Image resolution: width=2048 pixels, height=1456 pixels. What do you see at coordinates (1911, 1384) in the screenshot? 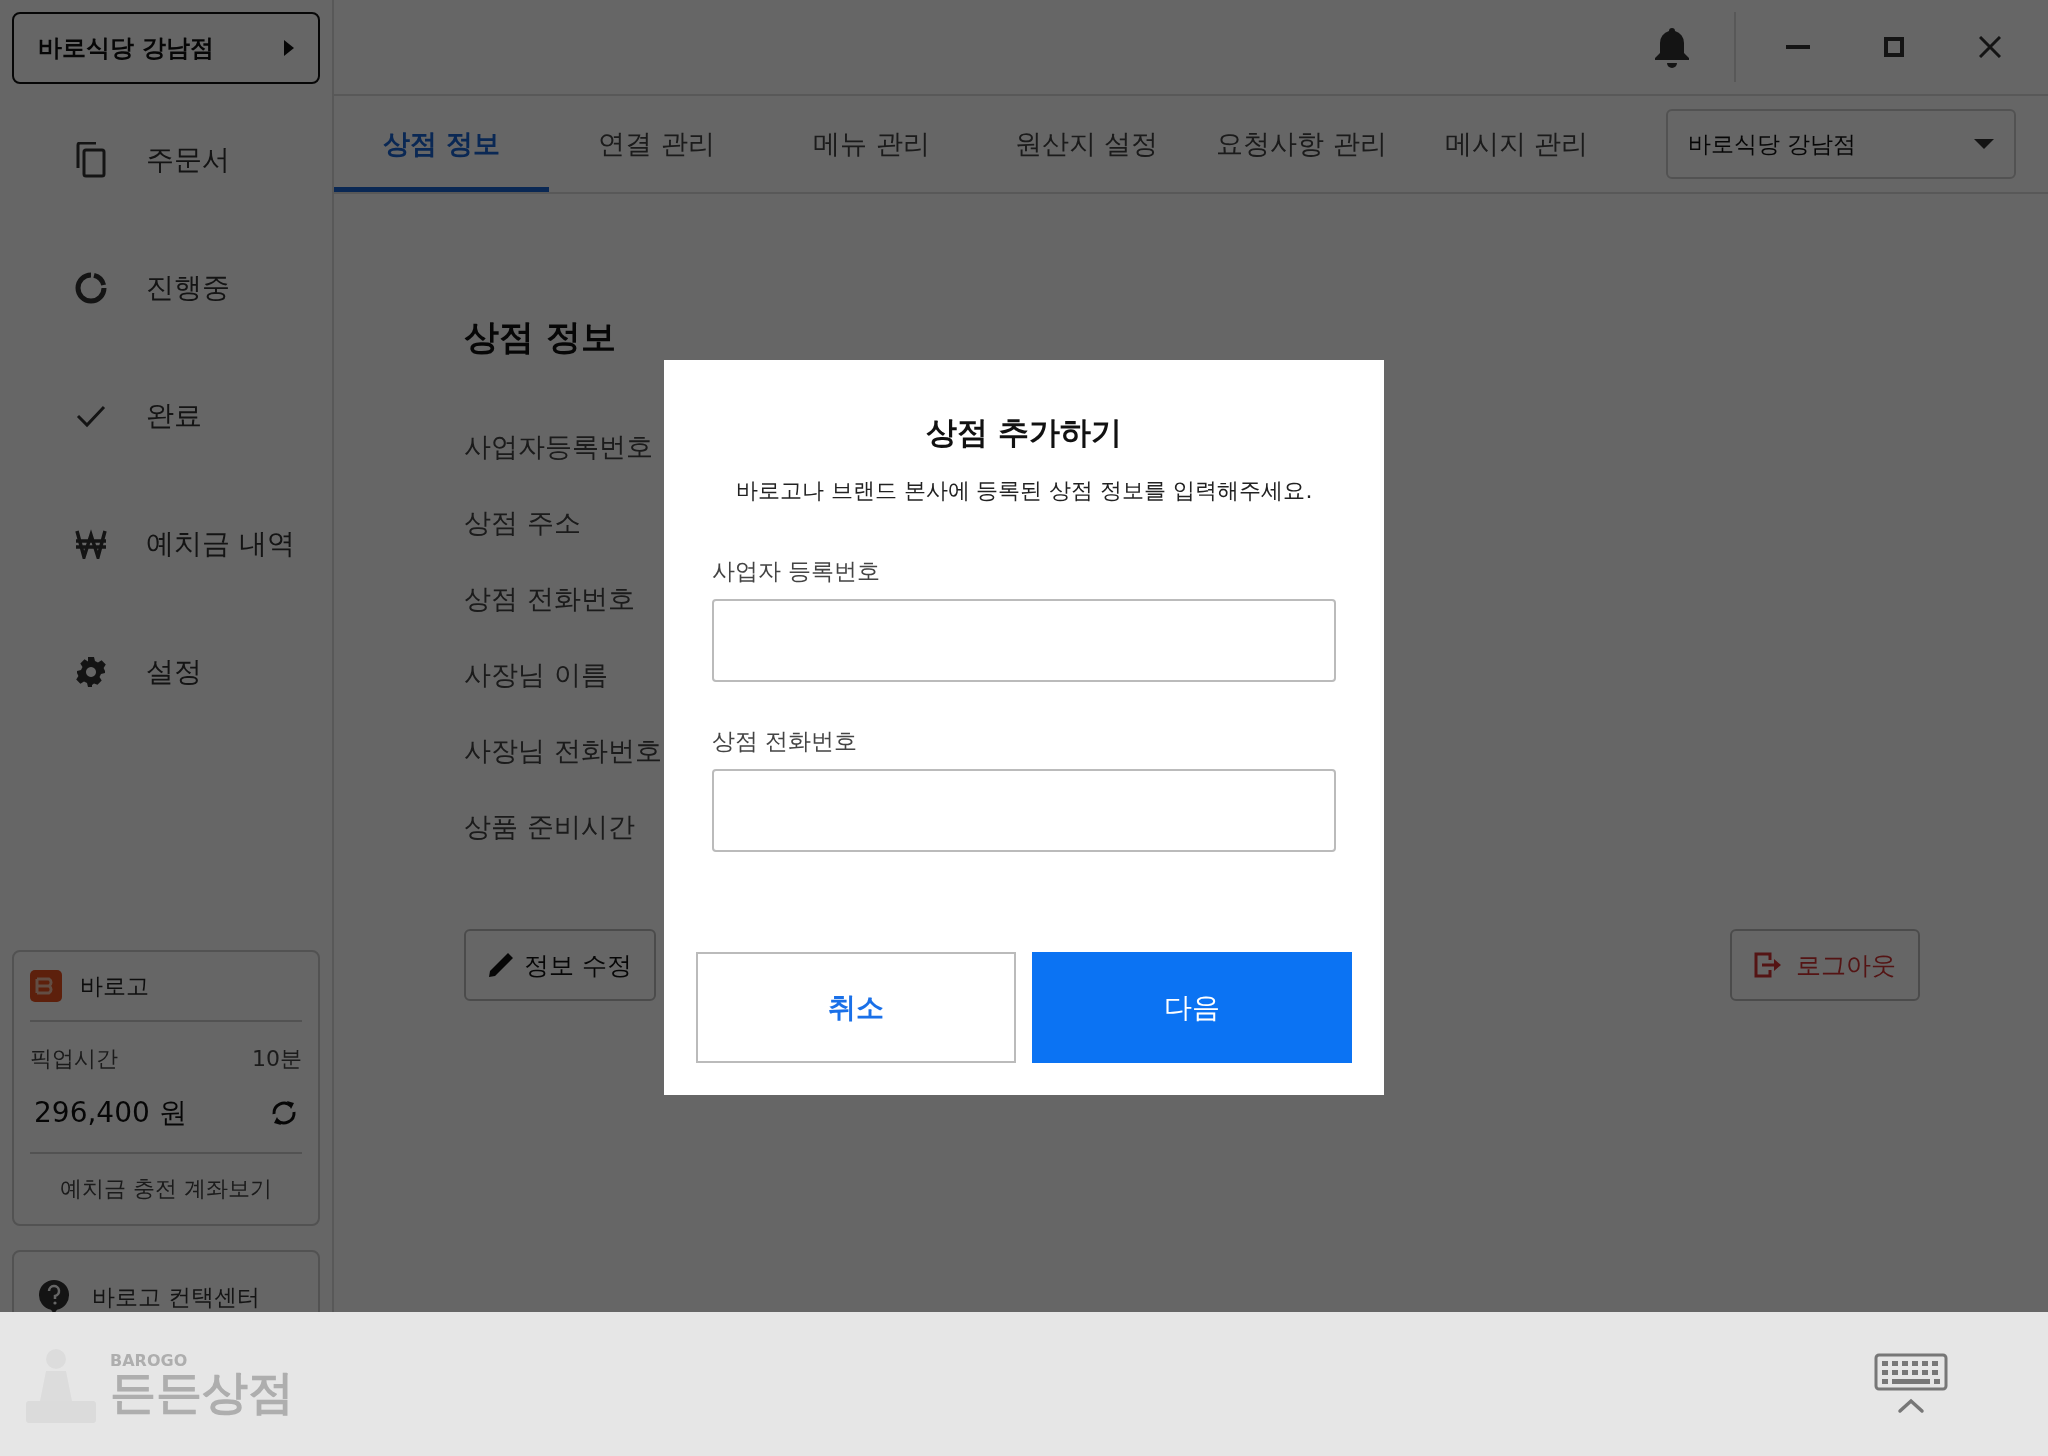
I see `keyboard-toggle-icon` at bounding box center [1911, 1384].